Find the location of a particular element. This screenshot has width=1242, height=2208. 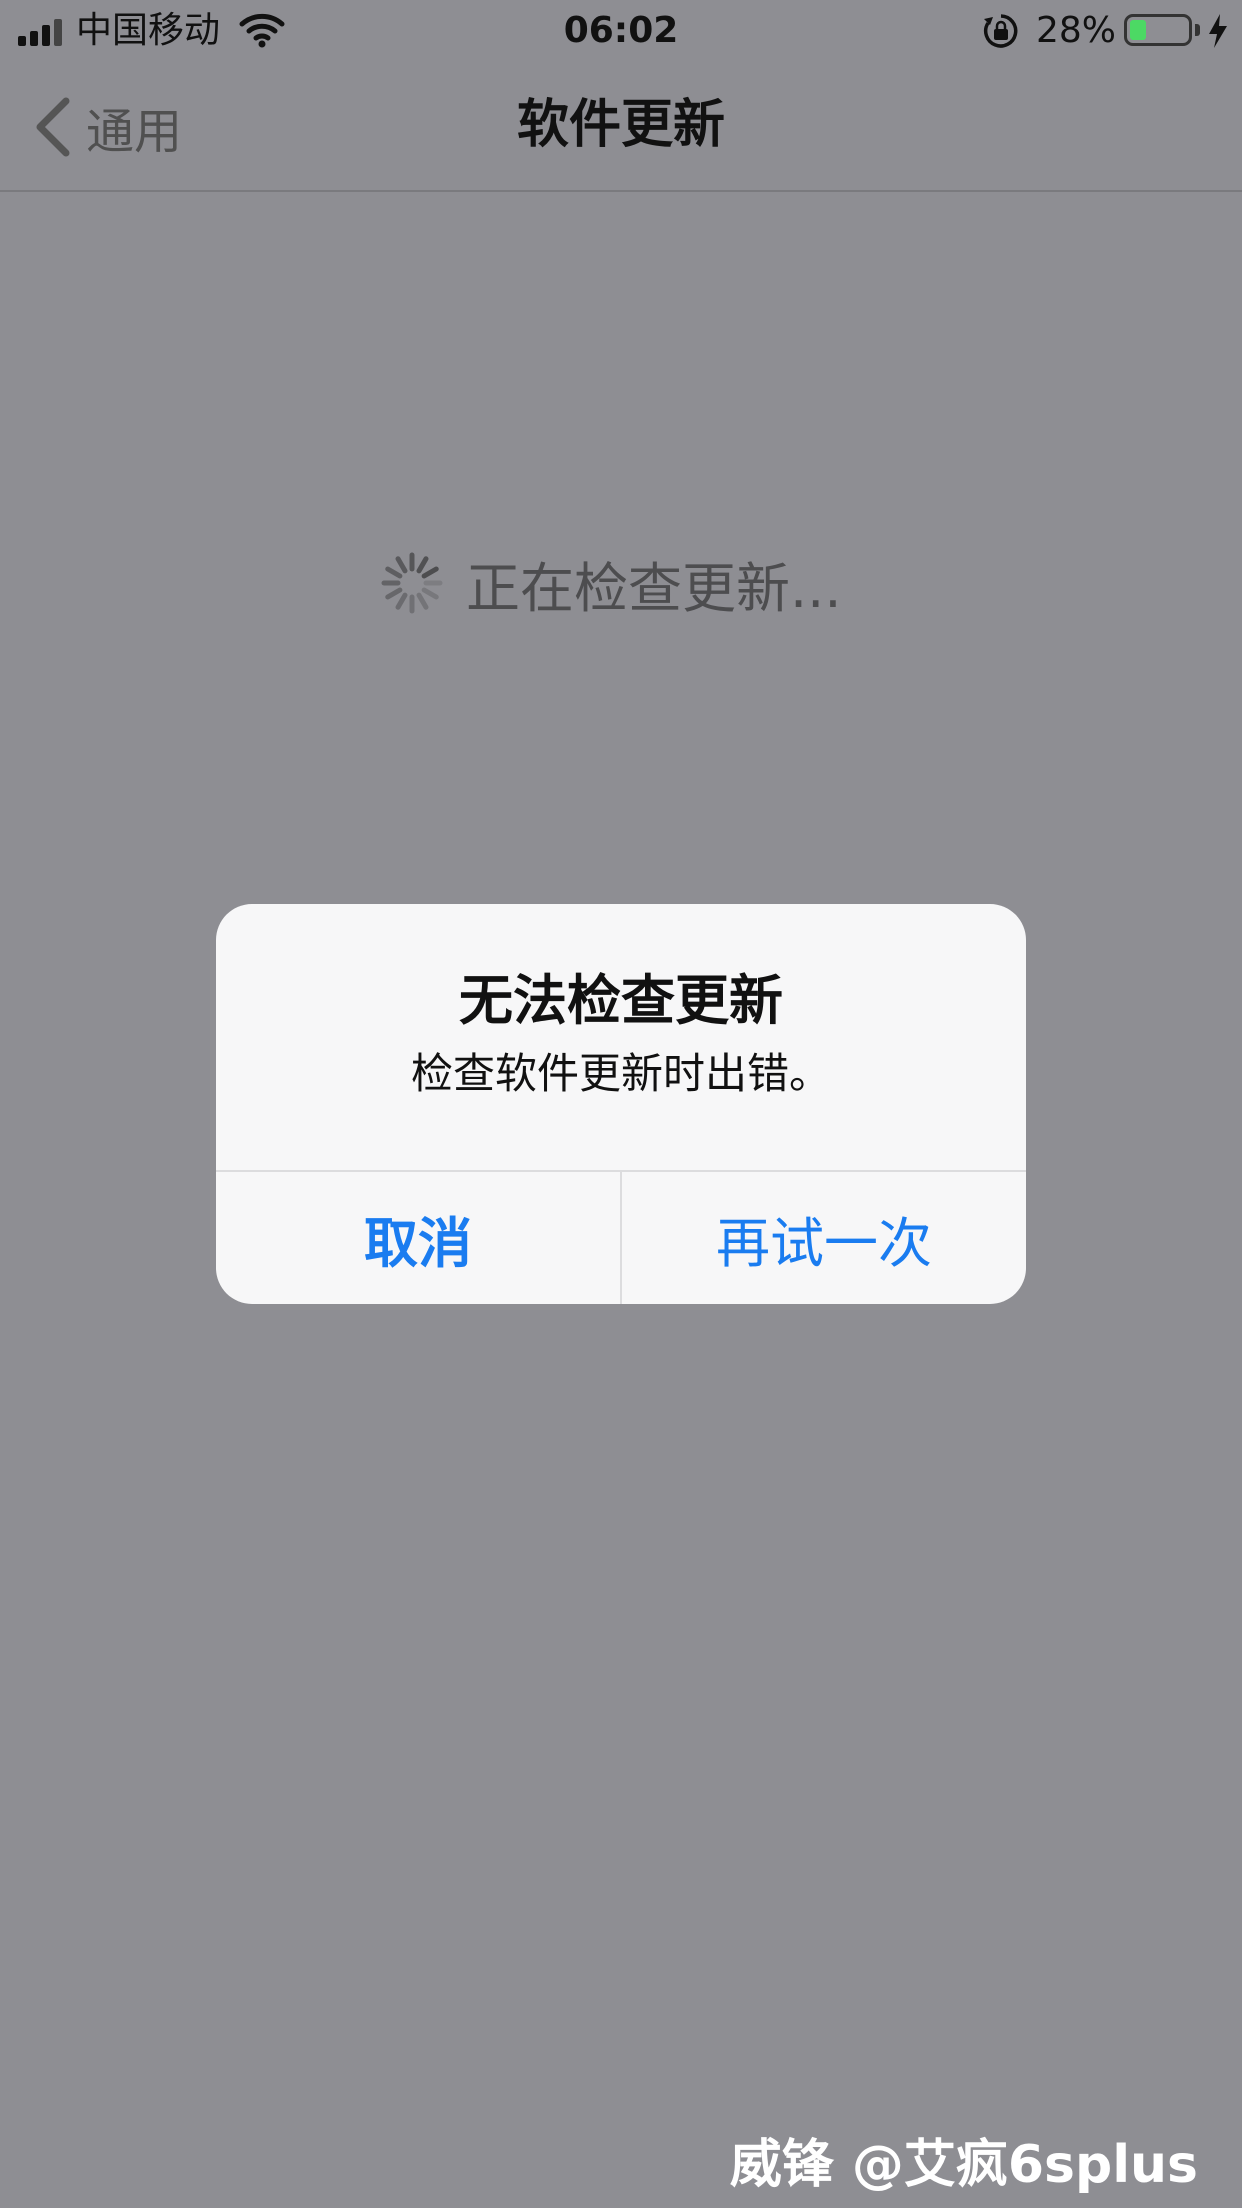

navigation-bar: 通用 软件更新 is located at coordinates (621, 127).